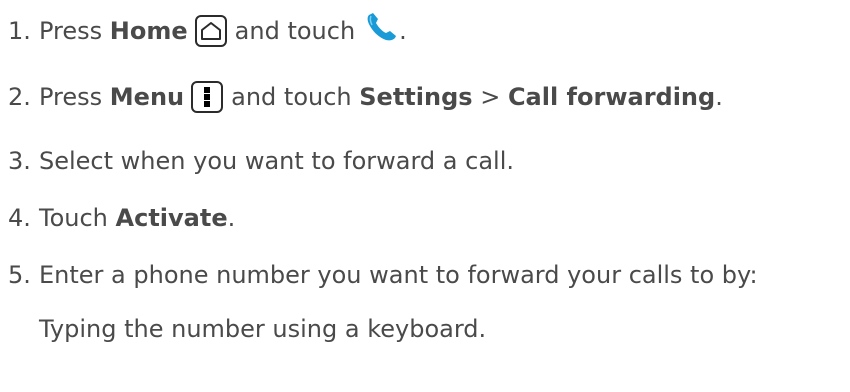  What do you see at coordinates (382, 30) in the screenshot?
I see `phone-icon` at bounding box center [382, 30].